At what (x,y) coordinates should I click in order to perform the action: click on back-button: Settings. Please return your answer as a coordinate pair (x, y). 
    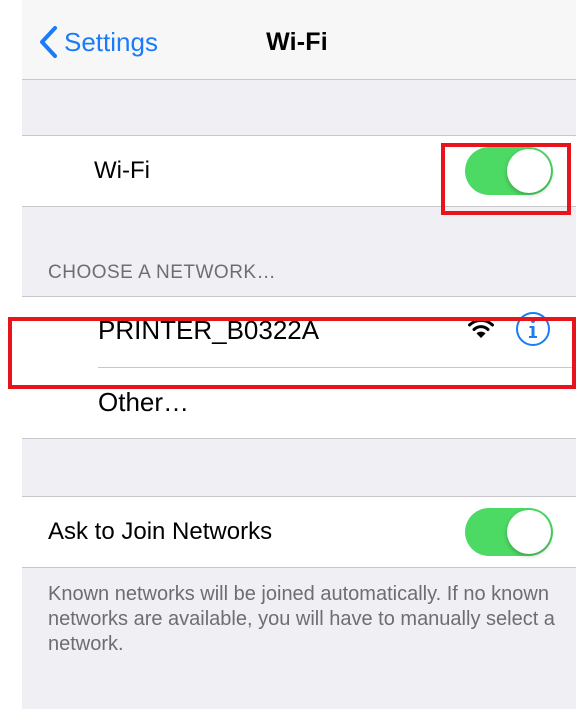
    Looking at the image, I should click on (97, 42).